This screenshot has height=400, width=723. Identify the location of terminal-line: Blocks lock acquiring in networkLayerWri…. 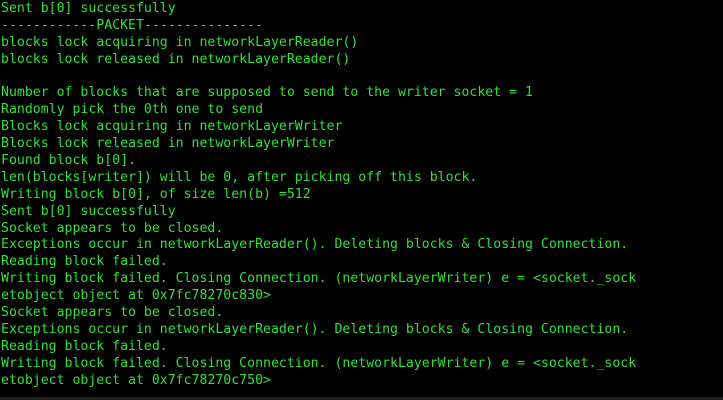
(172, 127).